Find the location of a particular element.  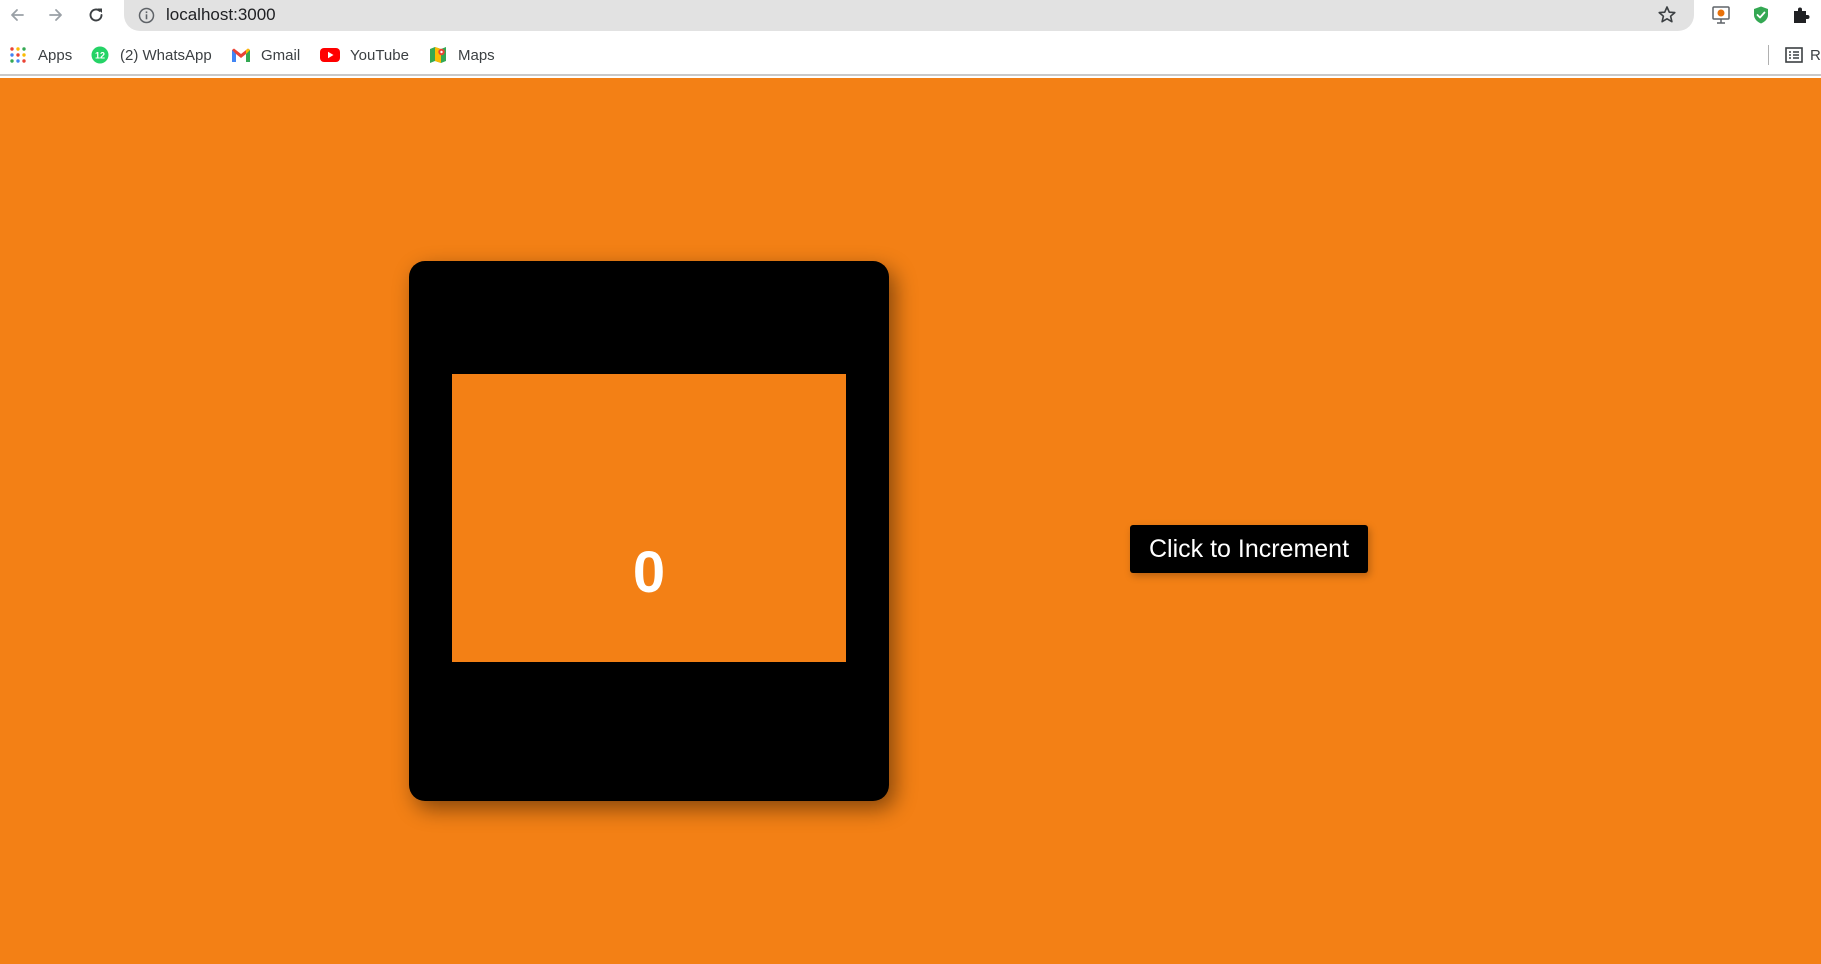

reading-list-icon is located at coordinates (1794, 55).